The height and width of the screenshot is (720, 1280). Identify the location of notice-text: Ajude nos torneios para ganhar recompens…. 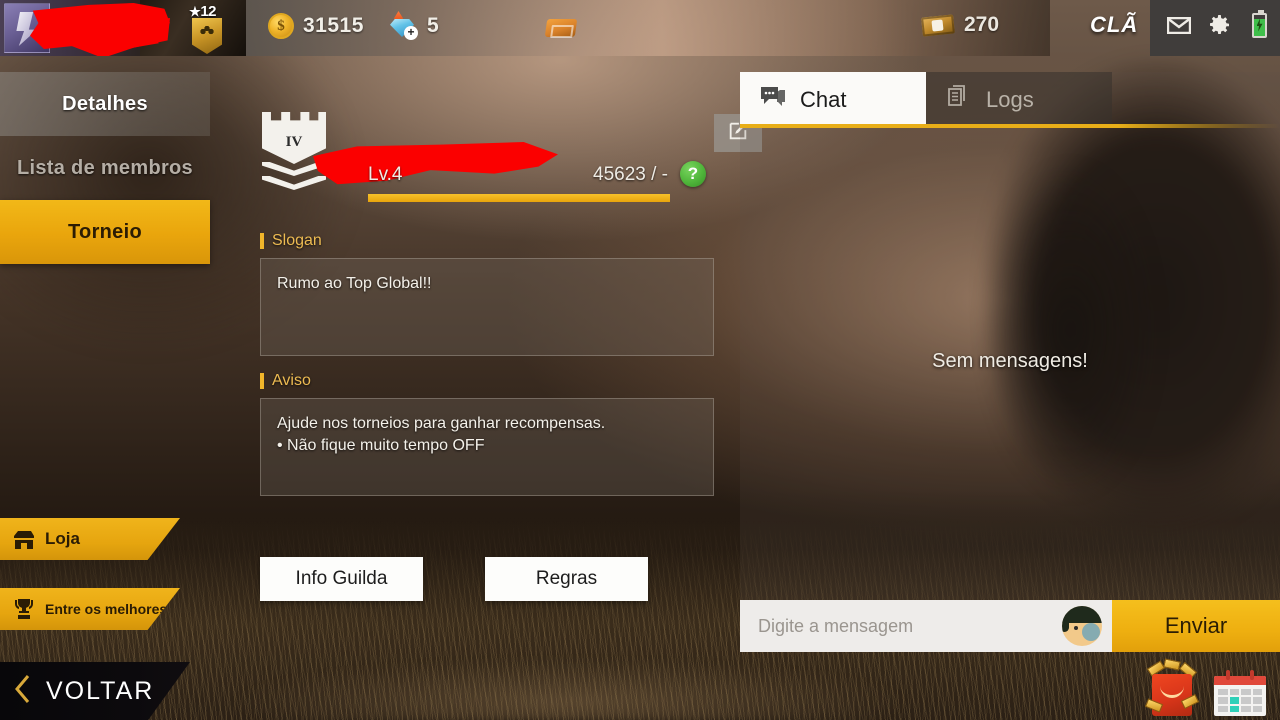
(487, 447).